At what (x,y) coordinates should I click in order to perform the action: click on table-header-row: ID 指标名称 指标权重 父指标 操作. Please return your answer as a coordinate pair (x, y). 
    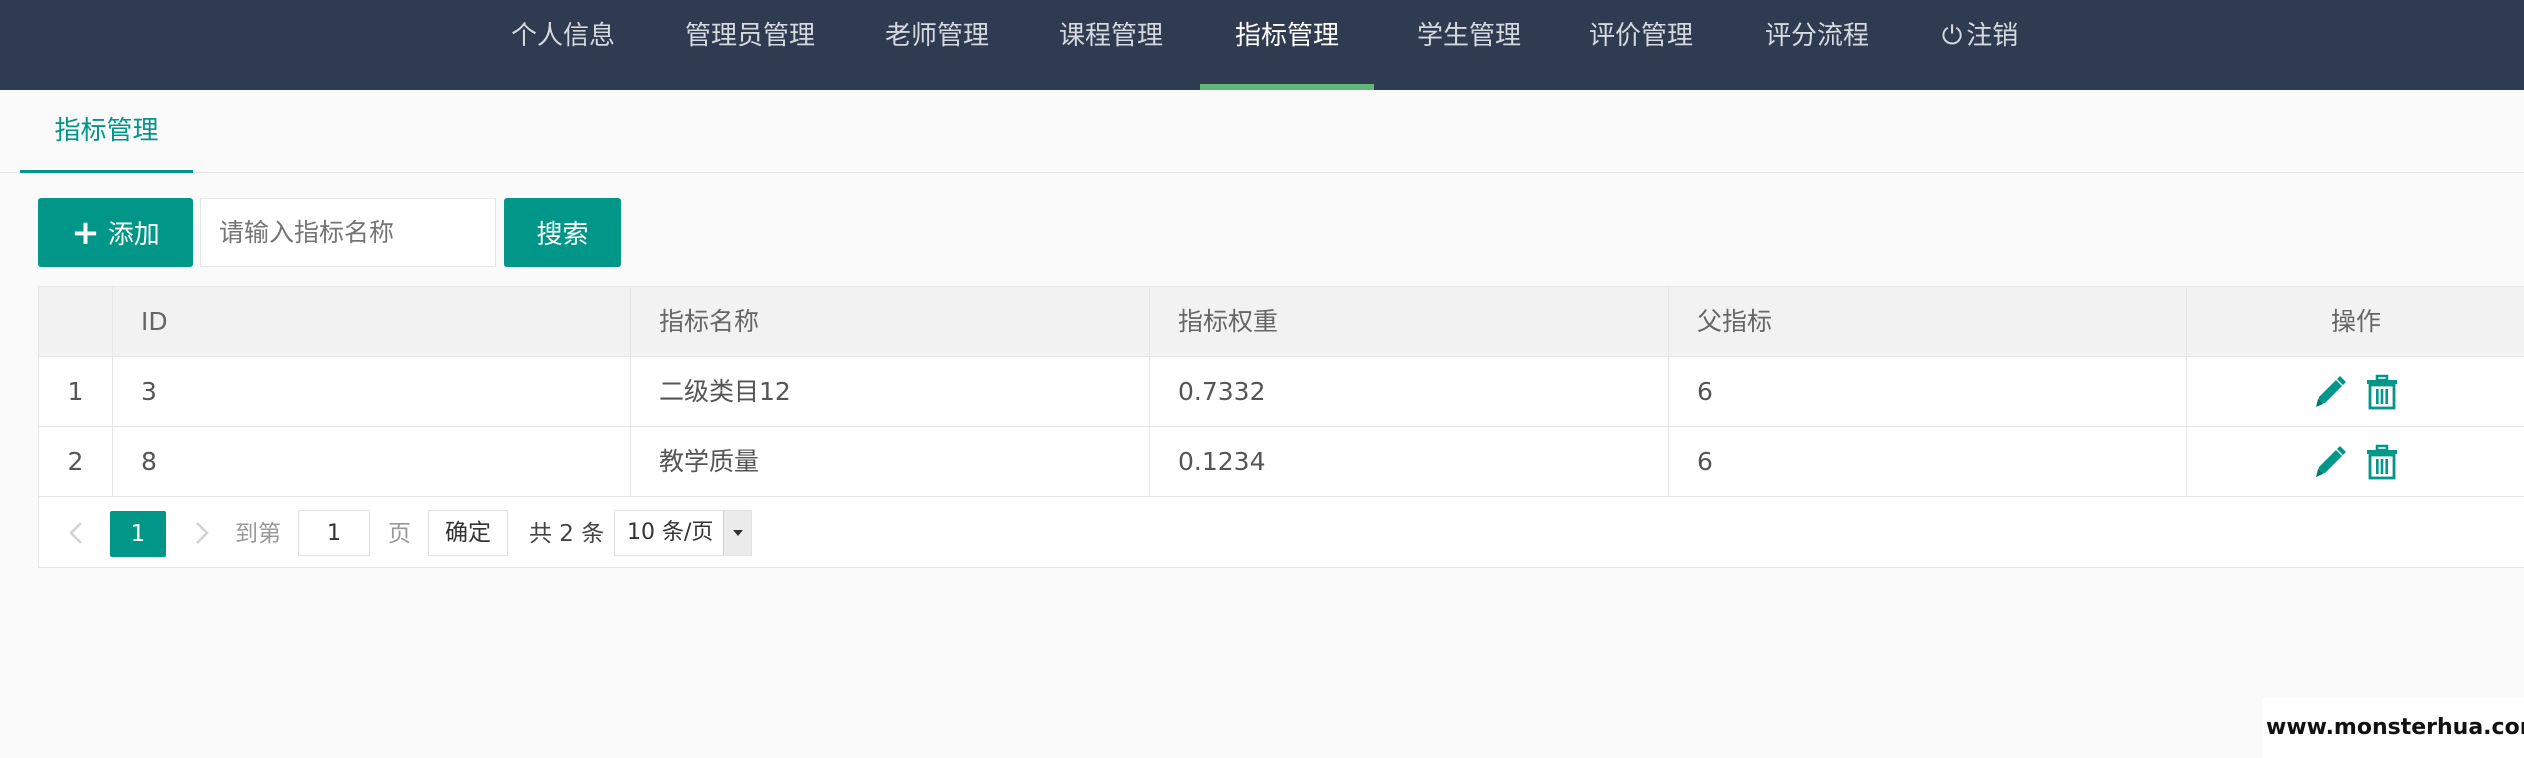
    Looking at the image, I should click on (1281, 322).